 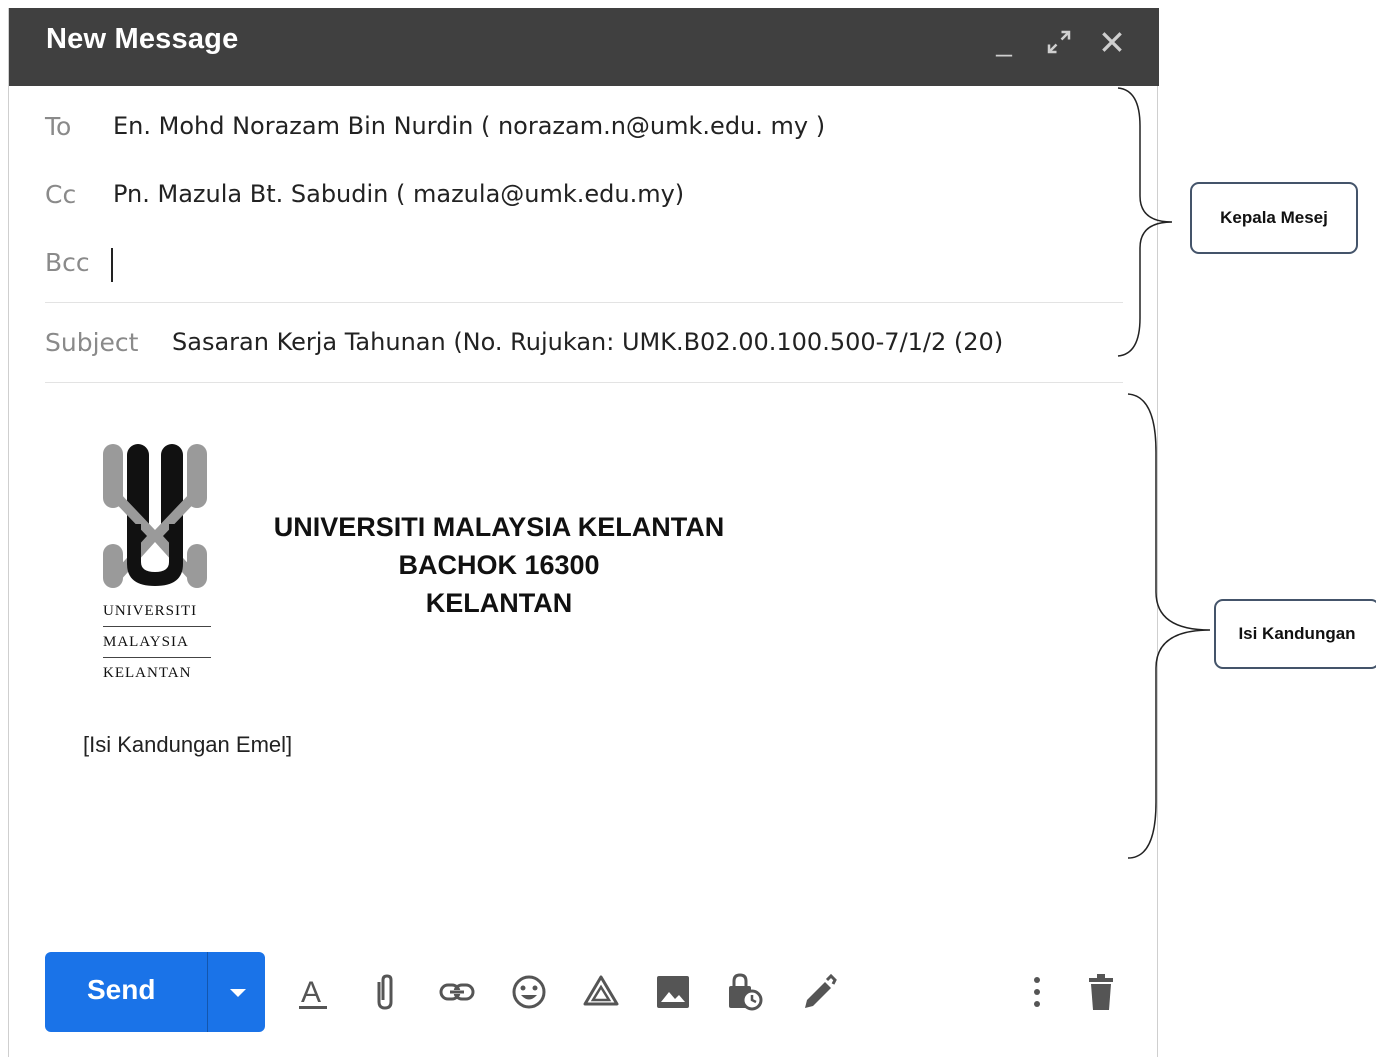 I want to click on message-body: [Isi Kandungan Emel], so click(x=187, y=745).